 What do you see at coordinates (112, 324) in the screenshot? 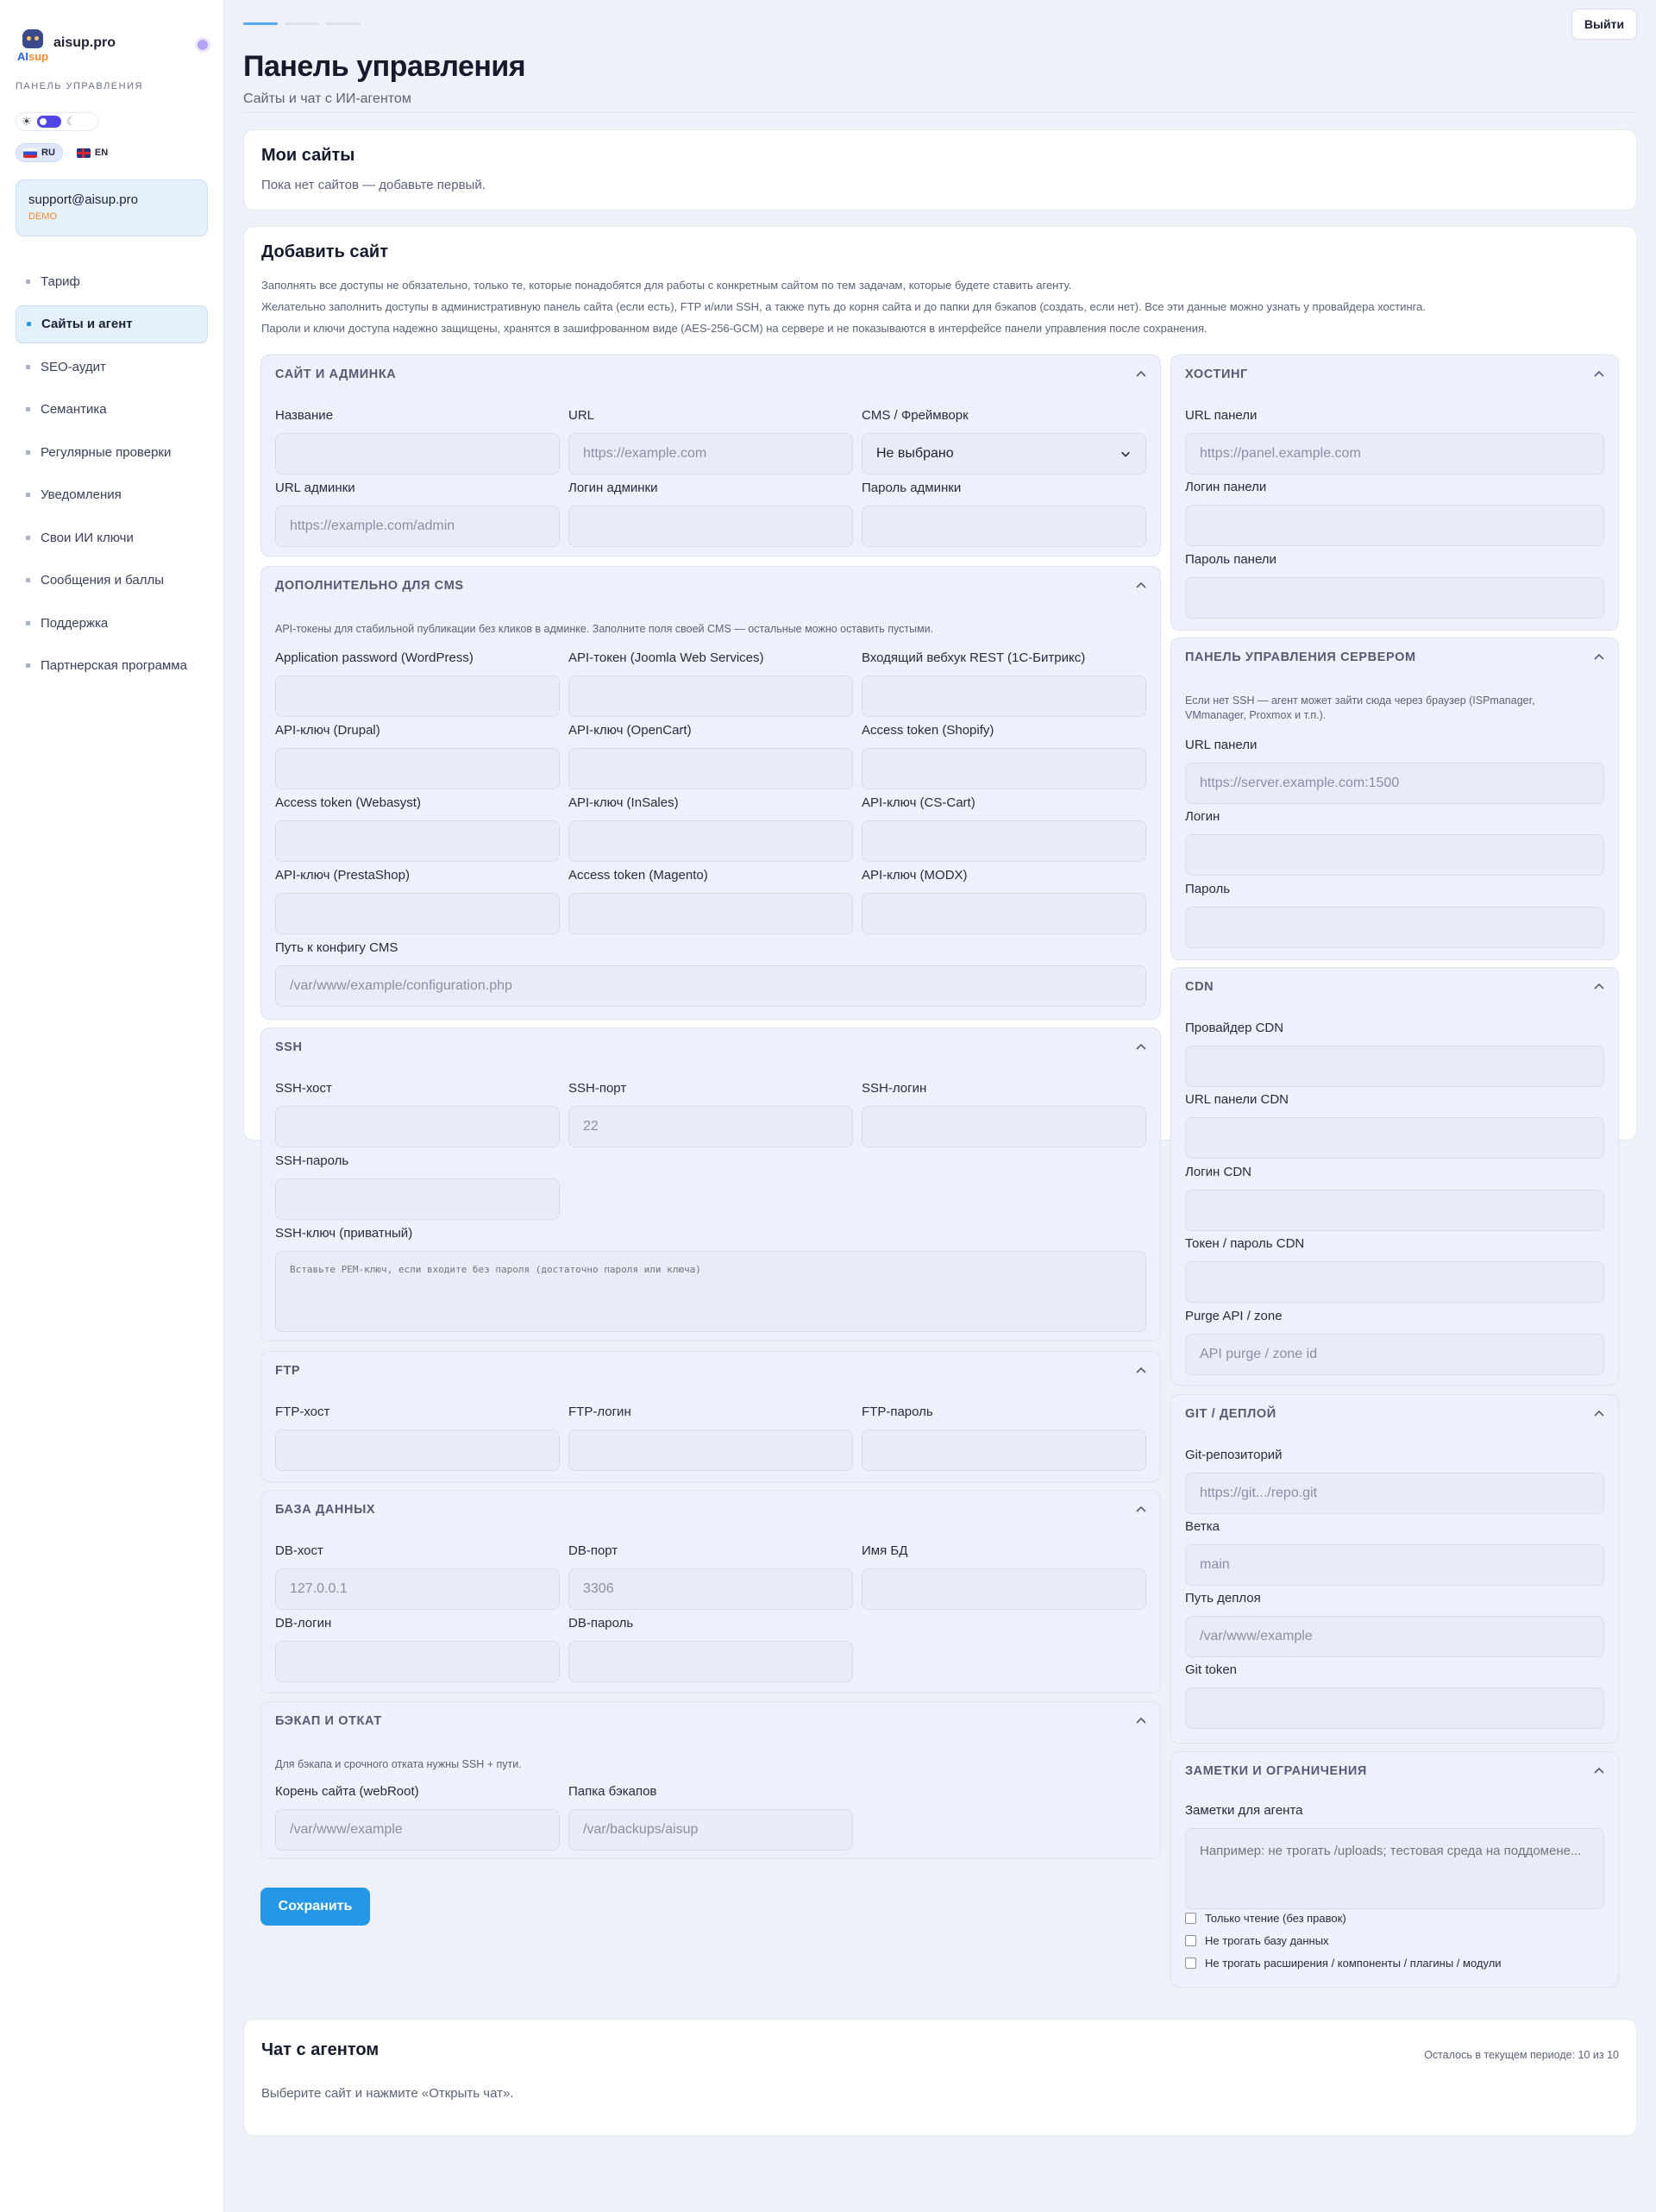
I see `sidebar-item-sites: Сайты и агент` at bounding box center [112, 324].